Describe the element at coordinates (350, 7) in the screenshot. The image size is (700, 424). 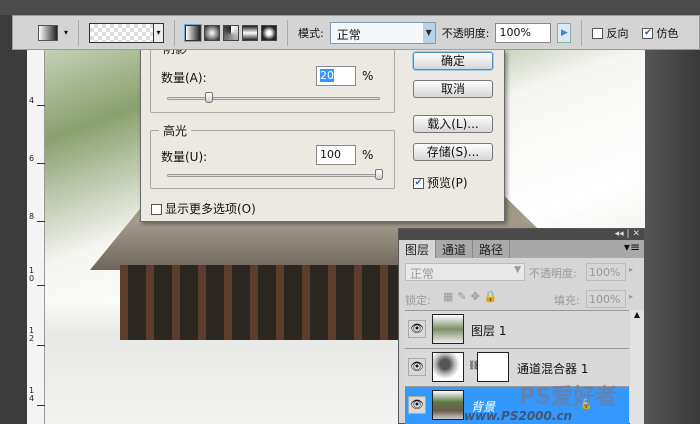
I see `title-bar` at that location.